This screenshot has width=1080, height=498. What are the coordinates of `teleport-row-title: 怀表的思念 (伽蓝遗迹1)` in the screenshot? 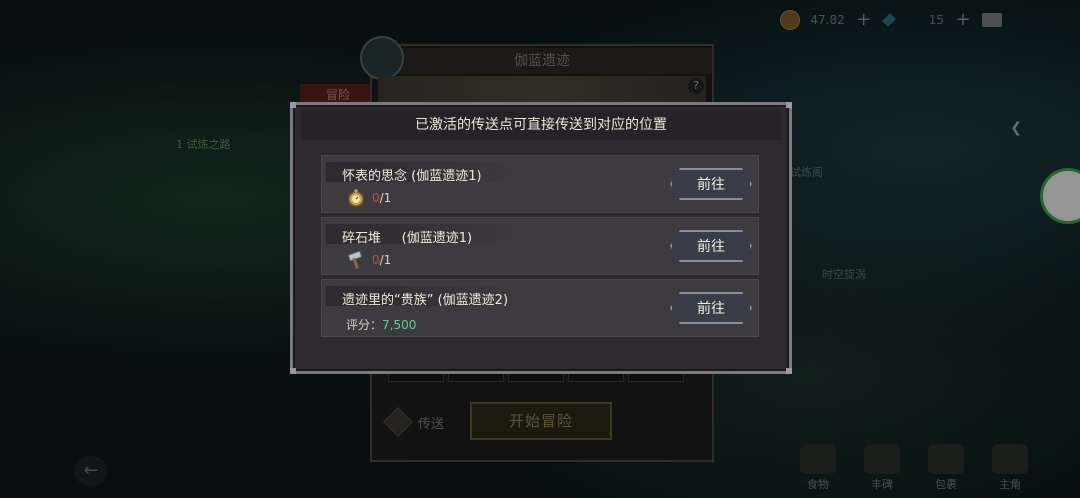 It's located at (412, 176).